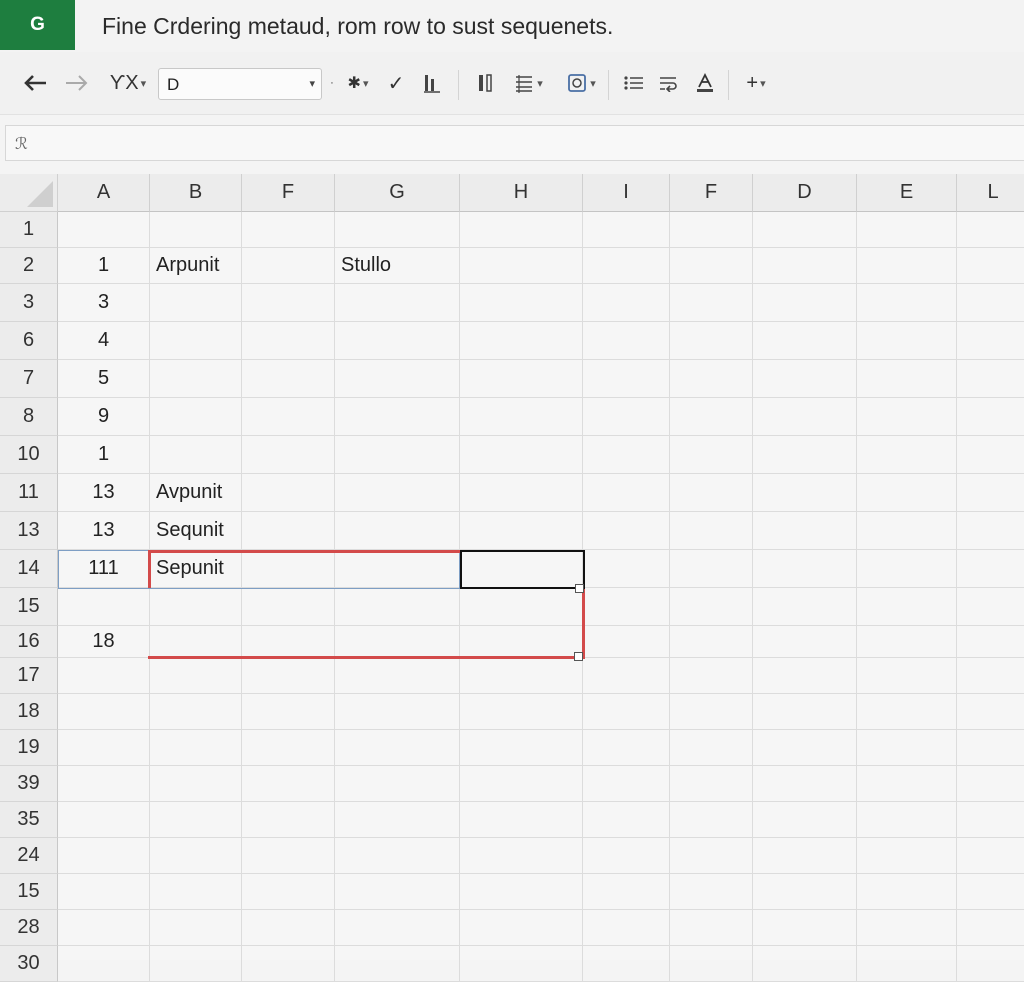  What do you see at coordinates (35, 83) in the screenshot?
I see `undo-arrow-icon` at bounding box center [35, 83].